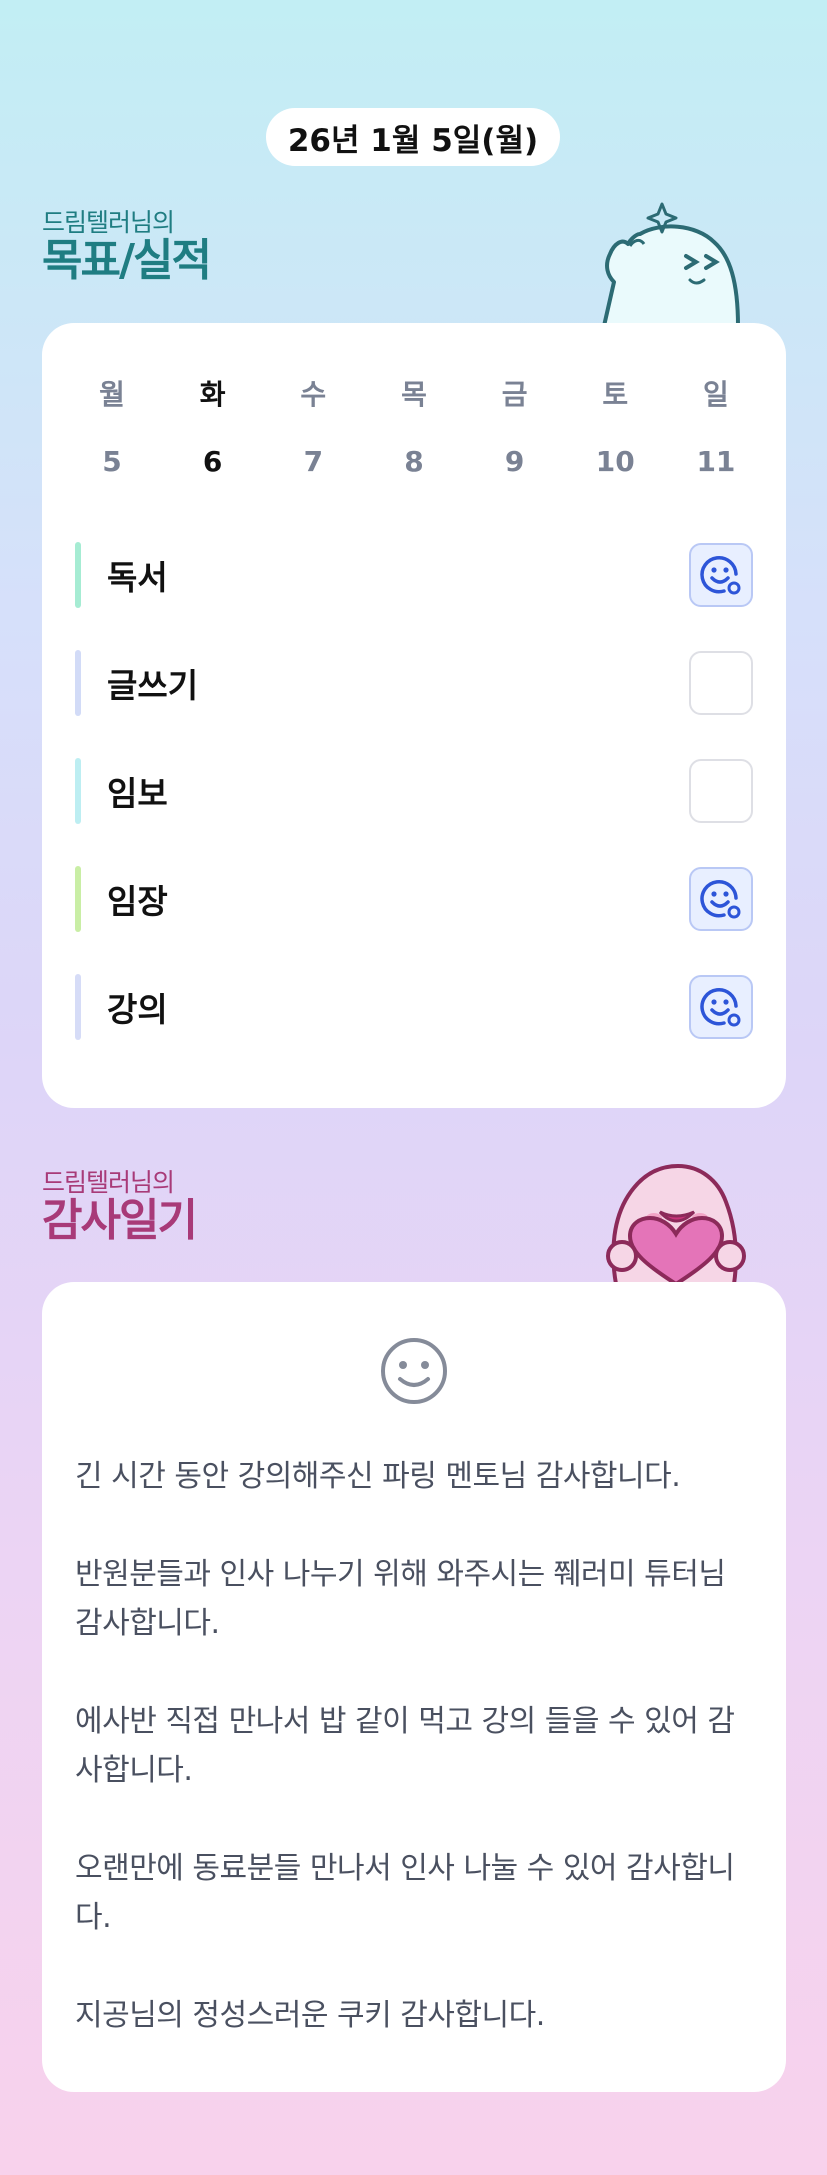 The image size is (827, 2175). What do you see at coordinates (676, 1223) in the screenshot?
I see `heart-hugging-mascot-icon` at bounding box center [676, 1223].